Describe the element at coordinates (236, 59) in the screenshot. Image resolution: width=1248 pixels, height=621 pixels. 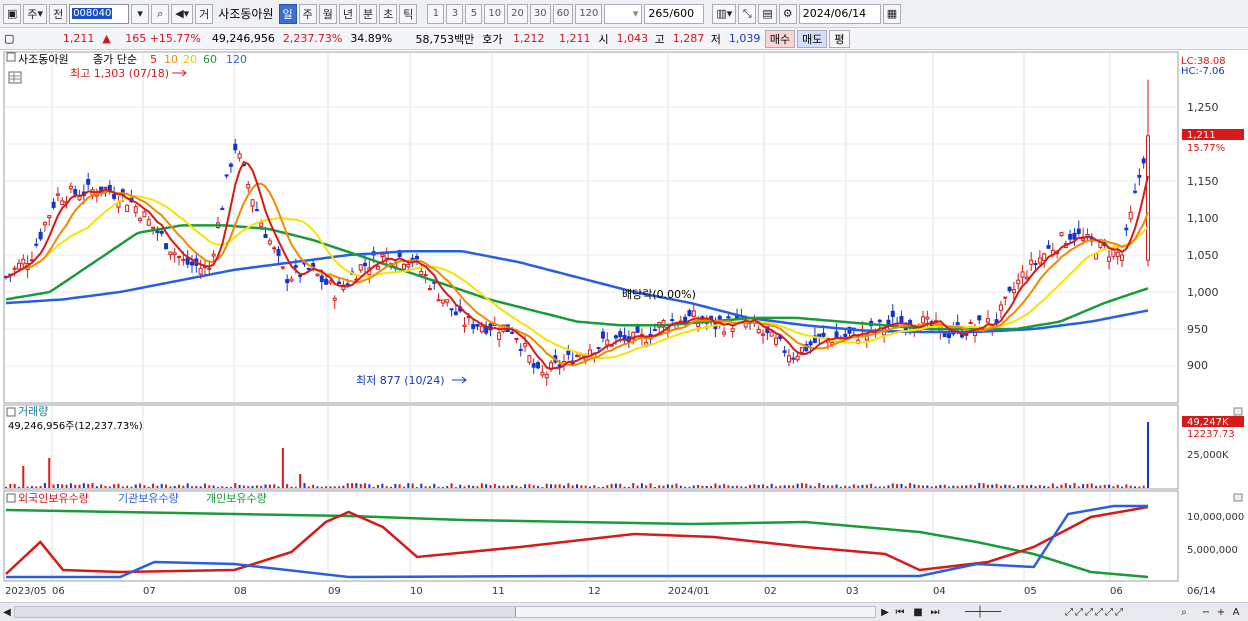
I see `ma120-legend: 120` at that location.